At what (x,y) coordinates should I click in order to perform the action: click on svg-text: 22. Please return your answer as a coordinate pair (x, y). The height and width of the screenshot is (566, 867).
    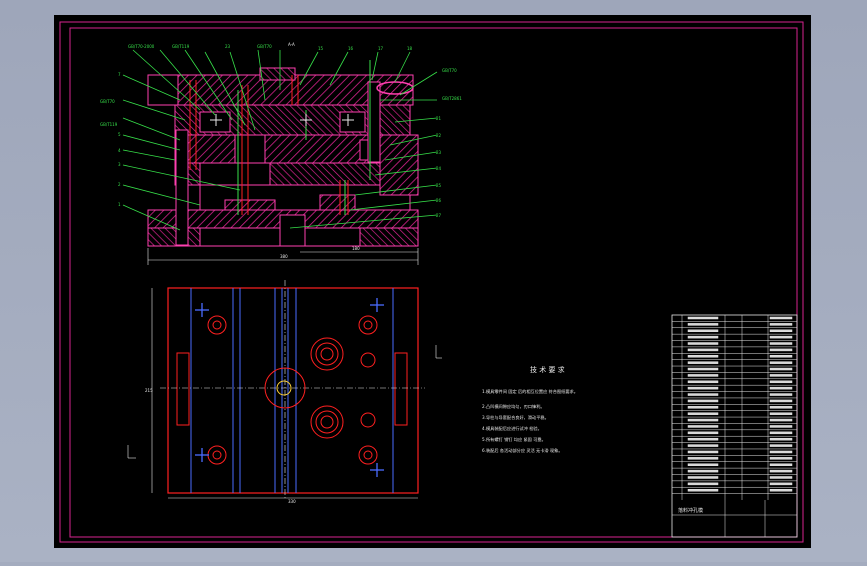
    Looking at the image, I should click on (439, 135).